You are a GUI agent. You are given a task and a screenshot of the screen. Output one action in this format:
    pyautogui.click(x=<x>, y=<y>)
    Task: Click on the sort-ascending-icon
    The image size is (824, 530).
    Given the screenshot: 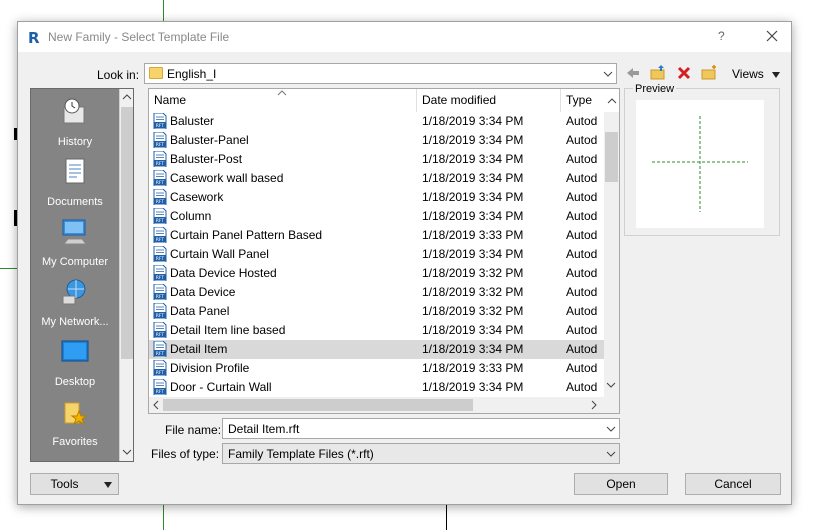 What is the action you would take?
    pyautogui.click(x=282, y=93)
    